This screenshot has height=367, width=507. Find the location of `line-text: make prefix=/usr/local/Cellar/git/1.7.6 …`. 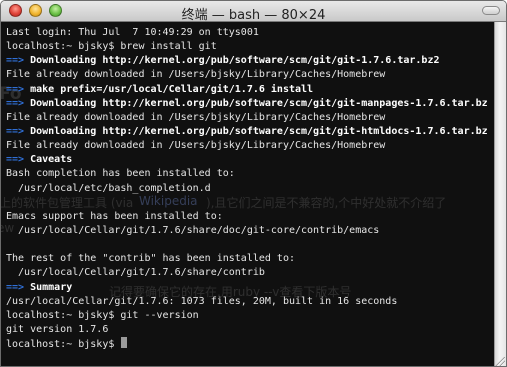

line-text: make prefix=/usr/local/Cellar/git/1.7.6 … is located at coordinates (172, 89).